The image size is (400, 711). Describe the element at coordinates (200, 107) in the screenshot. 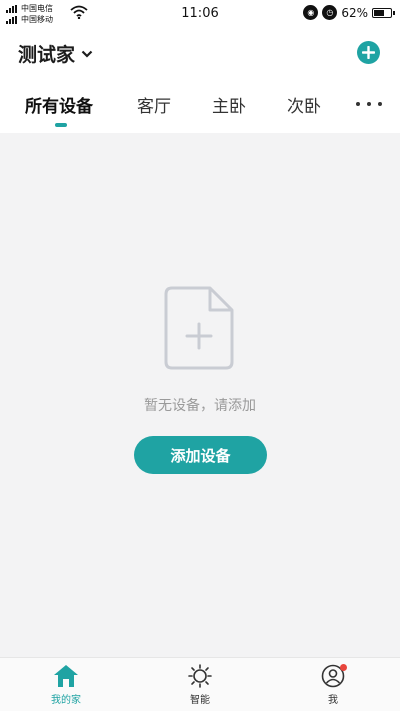

I see `room-tabs: 所有设备 客厅 主卧 次卧` at that location.